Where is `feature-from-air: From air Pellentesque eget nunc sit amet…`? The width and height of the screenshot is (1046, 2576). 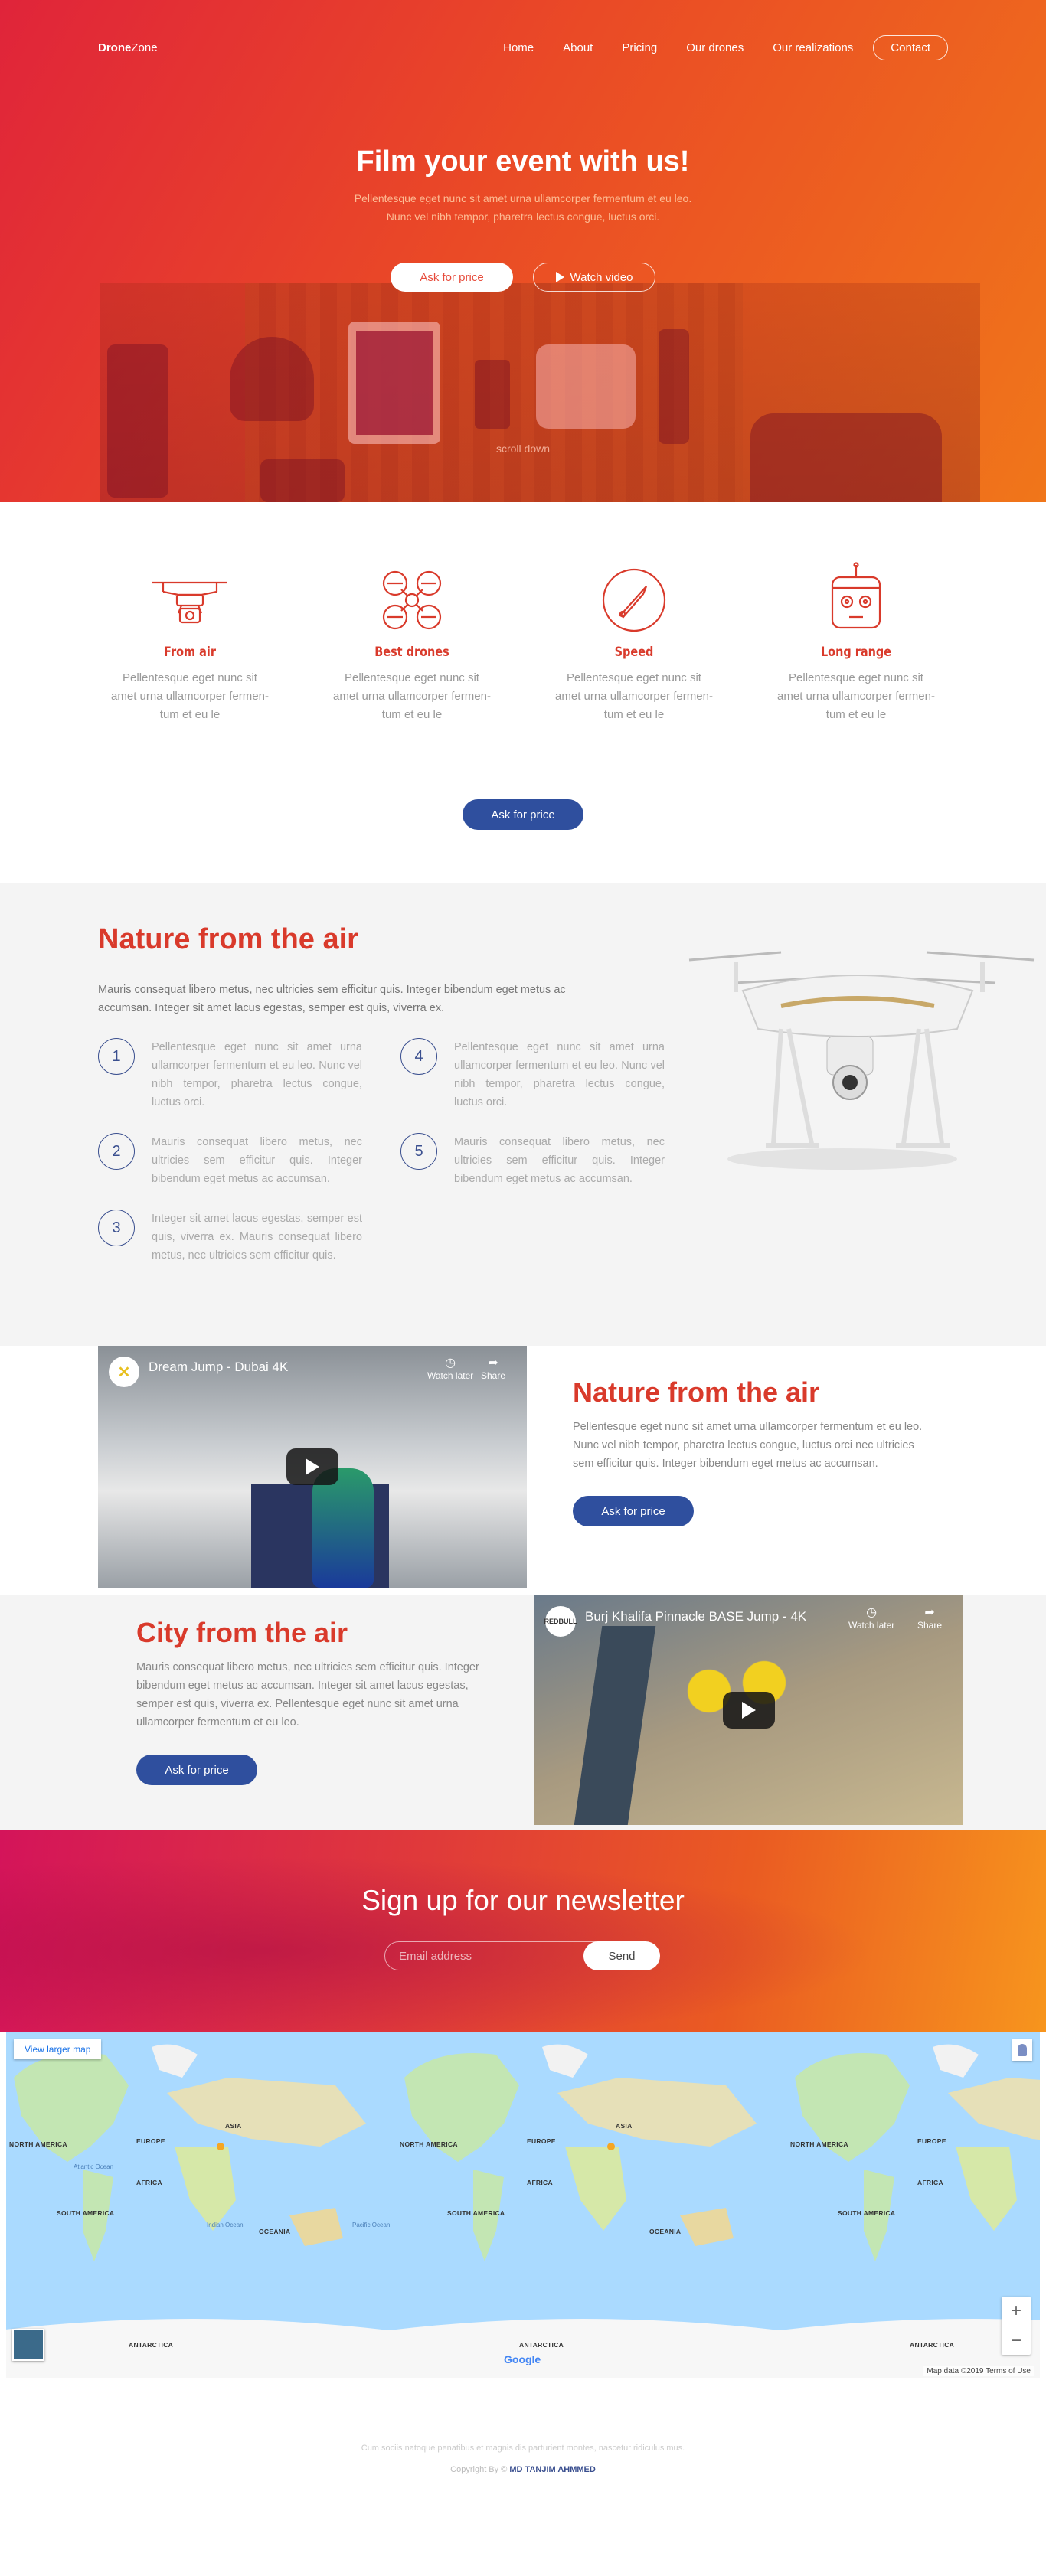 feature-from-air: From air Pellentesque eget nunc sit amet… is located at coordinates (190, 643).